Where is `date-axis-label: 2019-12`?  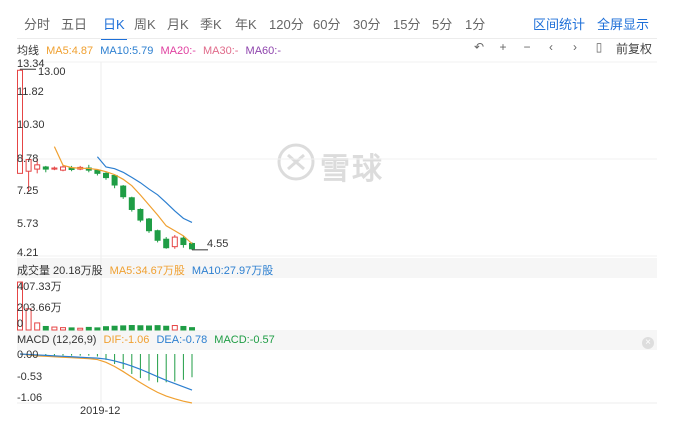 date-axis-label: 2019-12 is located at coordinates (100, 411).